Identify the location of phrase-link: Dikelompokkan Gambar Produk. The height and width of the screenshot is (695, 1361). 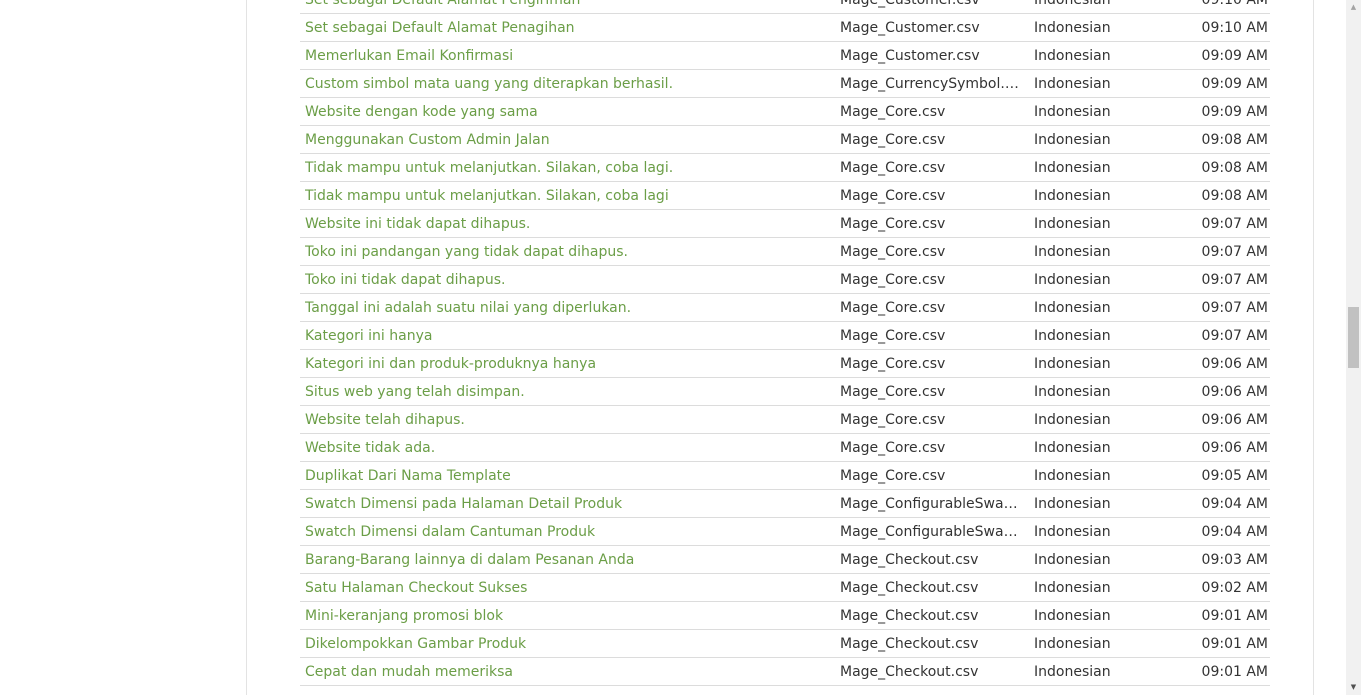
(570, 644).